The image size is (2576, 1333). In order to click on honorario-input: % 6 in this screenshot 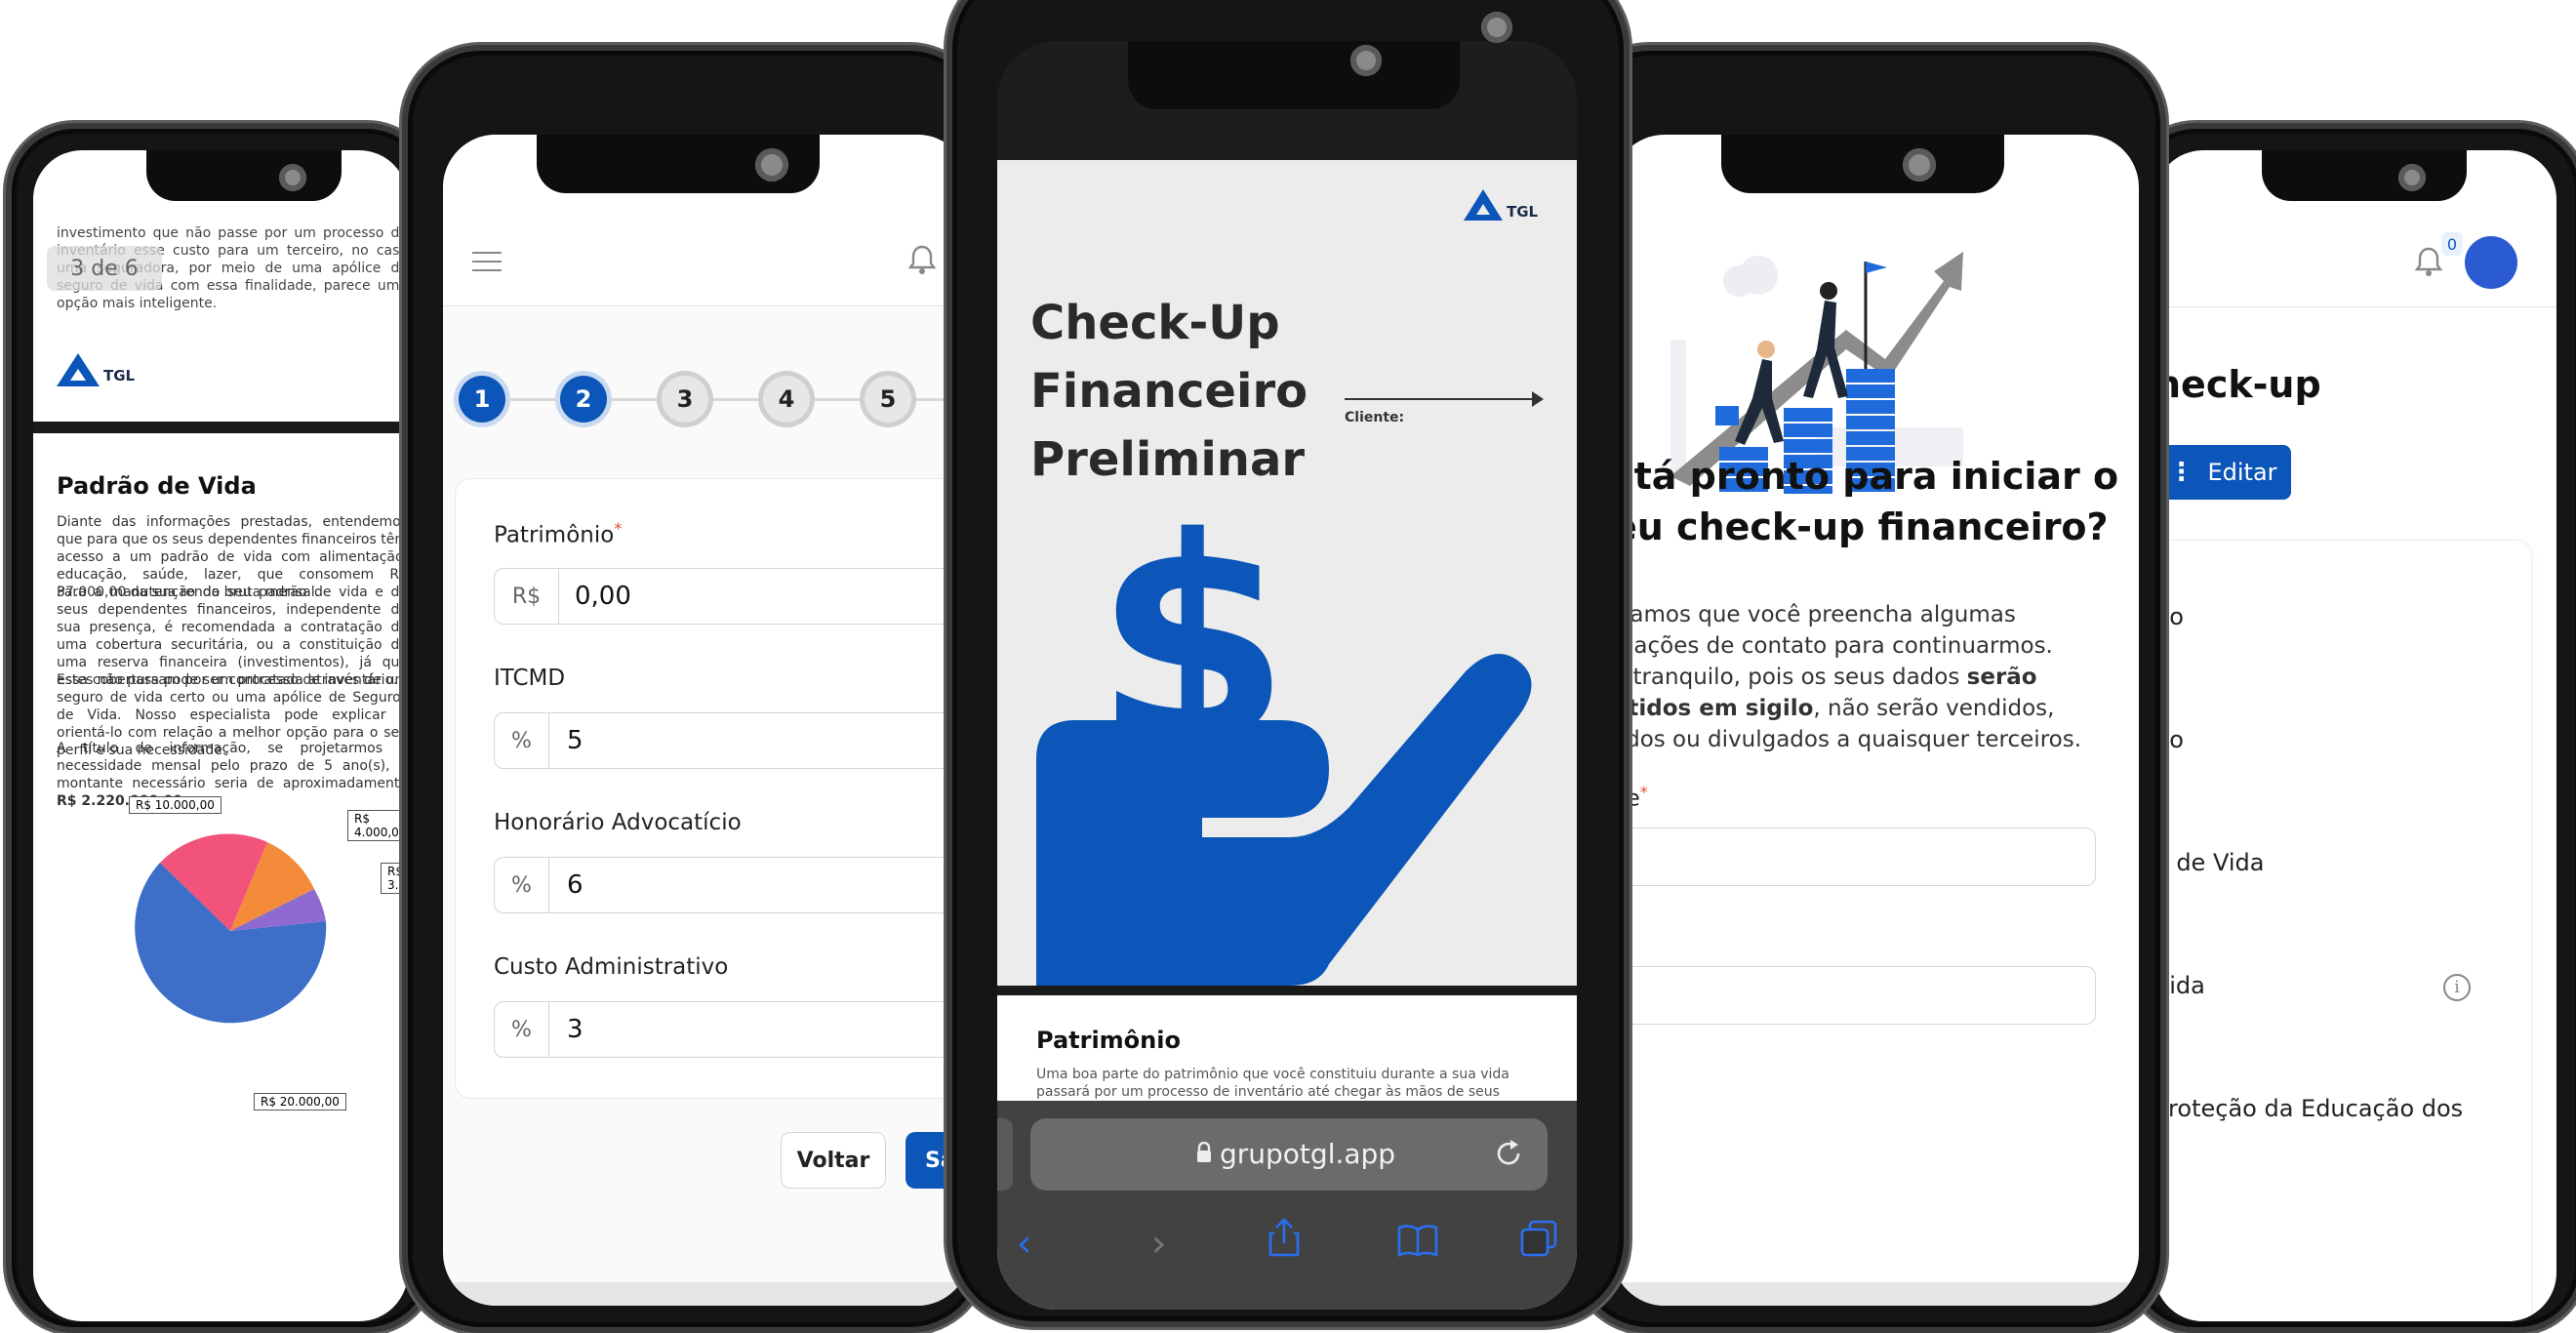, I will do `click(732, 885)`.